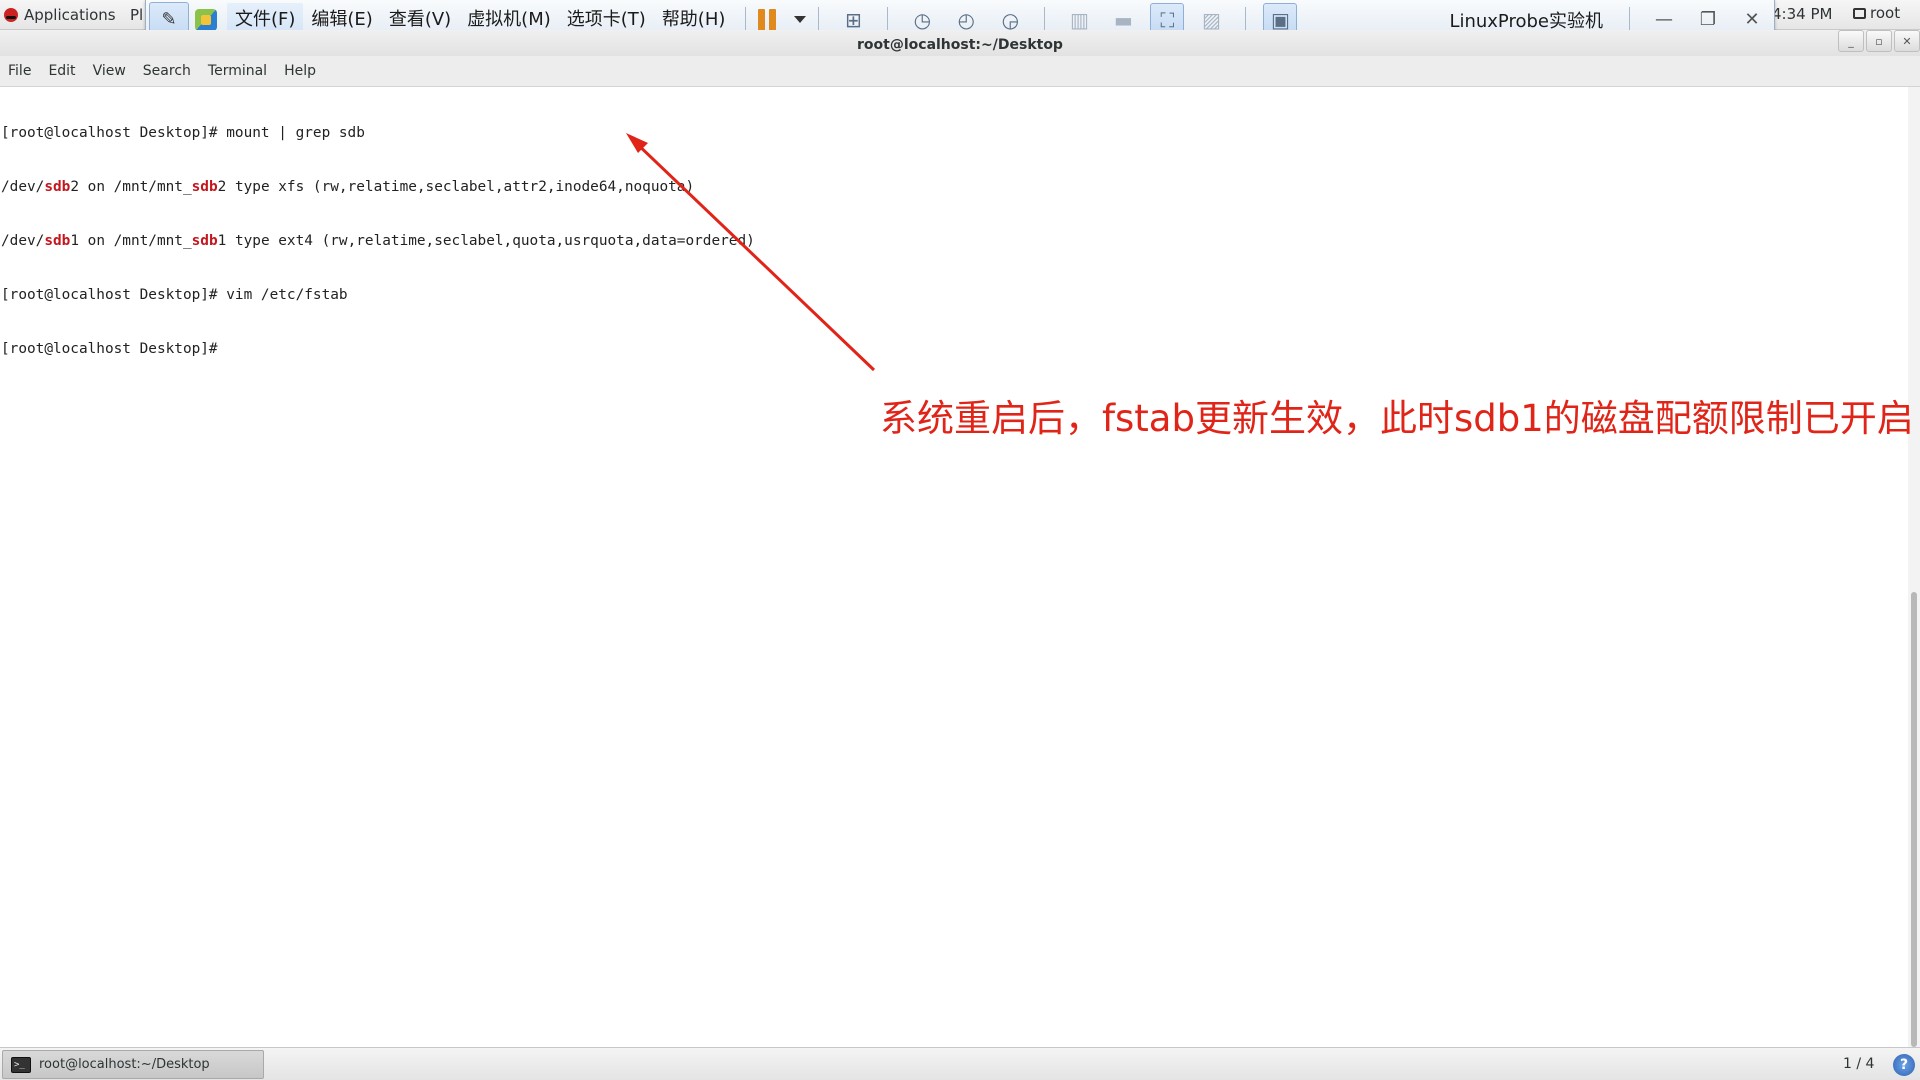 Image resolution: width=1920 pixels, height=1080 pixels. Describe the element at coordinates (966, 19) in the screenshot. I see `snapshot-revert-icon: ◴` at that location.